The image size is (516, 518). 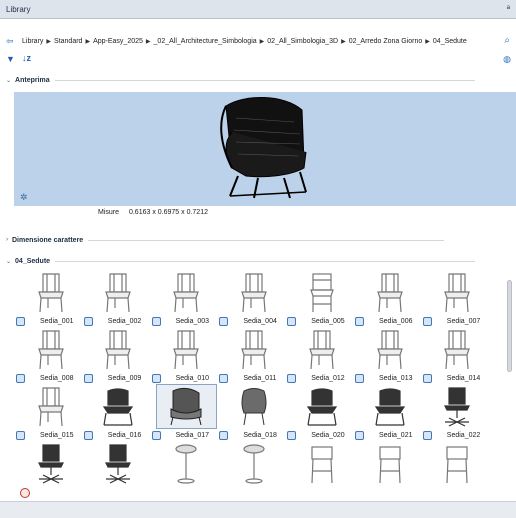 I want to click on breadcrumb-item: Library, so click(x=32, y=41).